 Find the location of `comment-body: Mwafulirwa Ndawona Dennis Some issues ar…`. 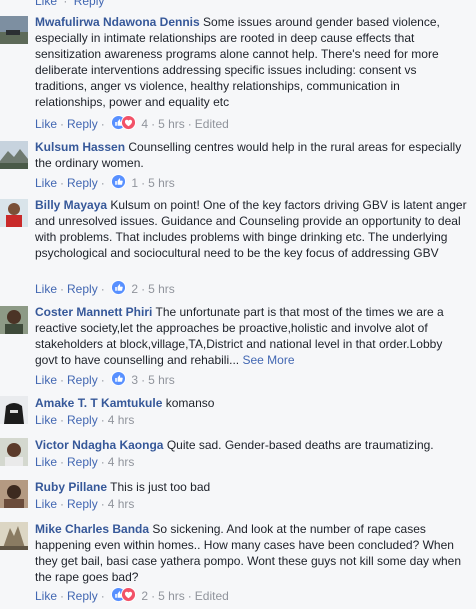

comment-body: Mwafulirwa Ndawona Dennis Some issues ar… is located at coordinates (251, 62).